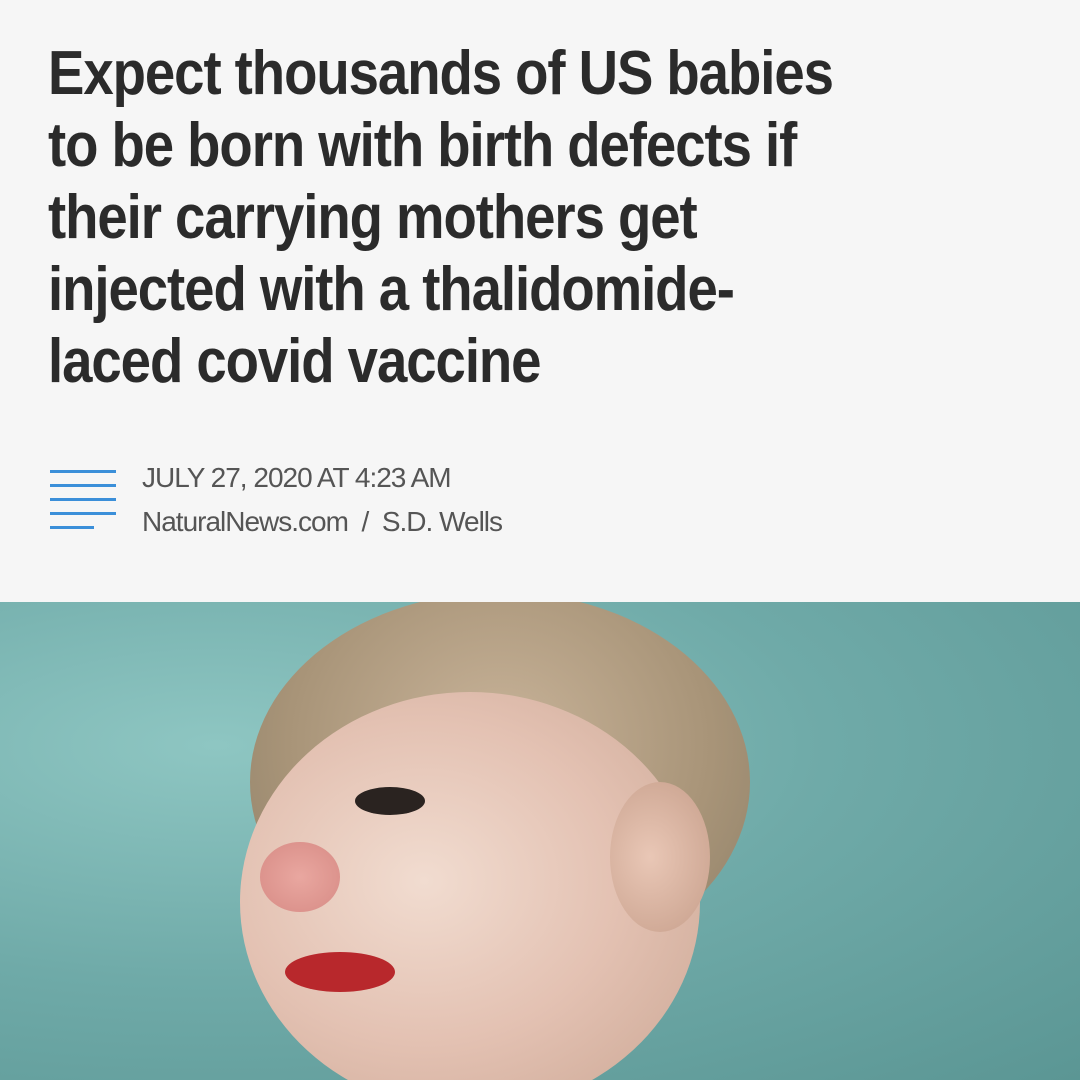 The width and height of the screenshot is (1080, 1080). I want to click on headline-line: their carrying mothers get, so click(373, 217).